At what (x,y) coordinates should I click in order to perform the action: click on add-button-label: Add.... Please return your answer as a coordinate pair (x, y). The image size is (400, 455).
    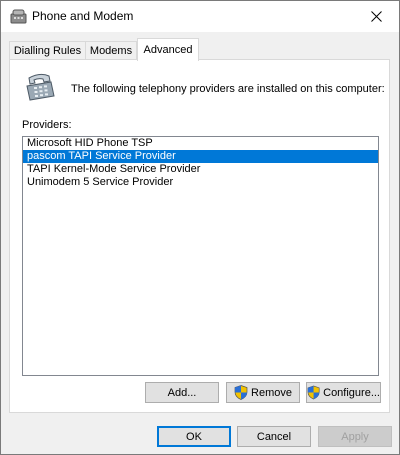
    Looking at the image, I should click on (182, 392).